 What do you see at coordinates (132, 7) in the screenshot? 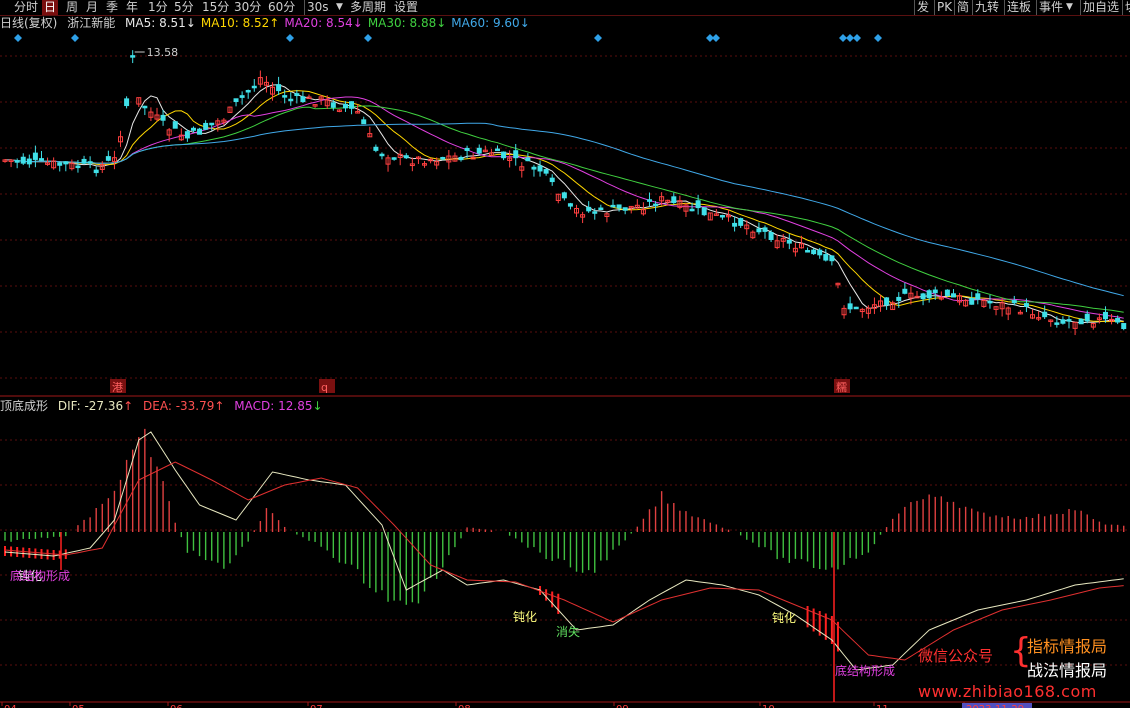
I see `period-tab-5: 年` at bounding box center [132, 7].